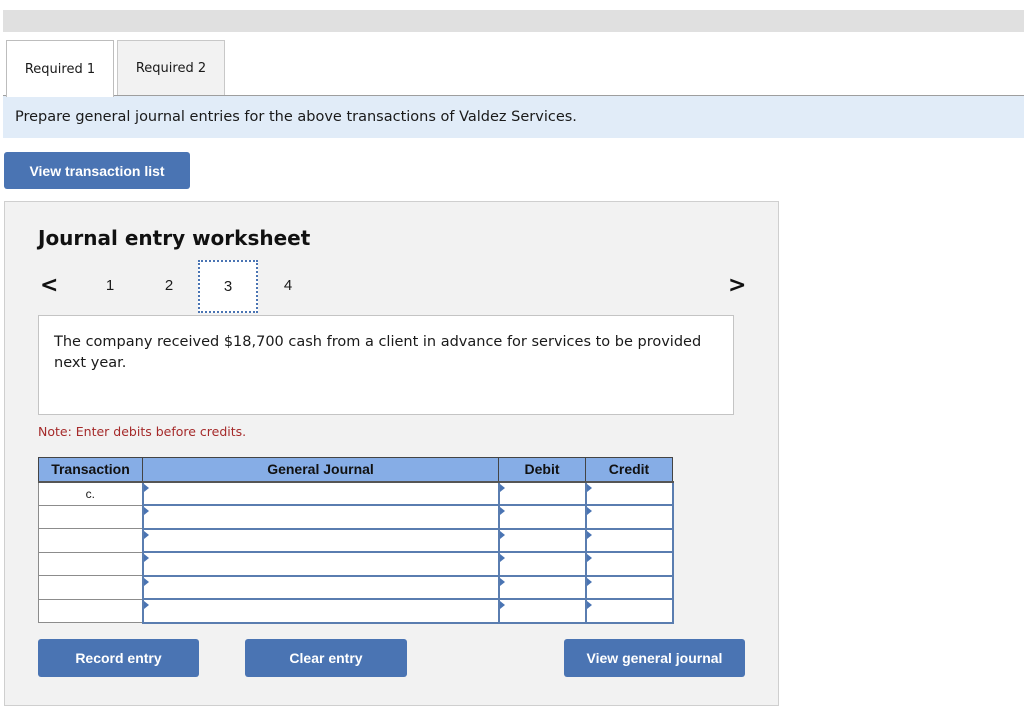 The width and height of the screenshot is (1024, 717). What do you see at coordinates (542, 470) in the screenshot?
I see `header-debit: Debit` at bounding box center [542, 470].